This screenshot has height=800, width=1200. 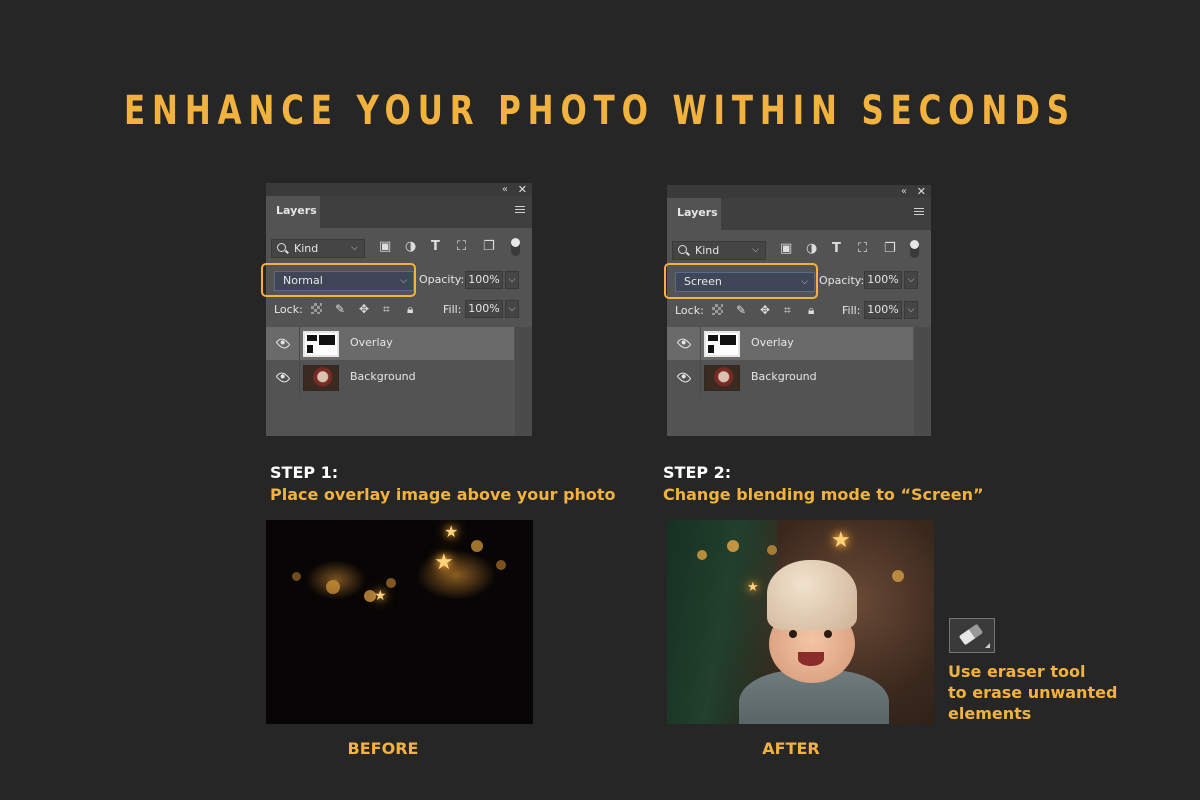 What do you see at coordinates (800, 622) in the screenshot?
I see `after-image: ★ ★` at bounding box center [800, 622].